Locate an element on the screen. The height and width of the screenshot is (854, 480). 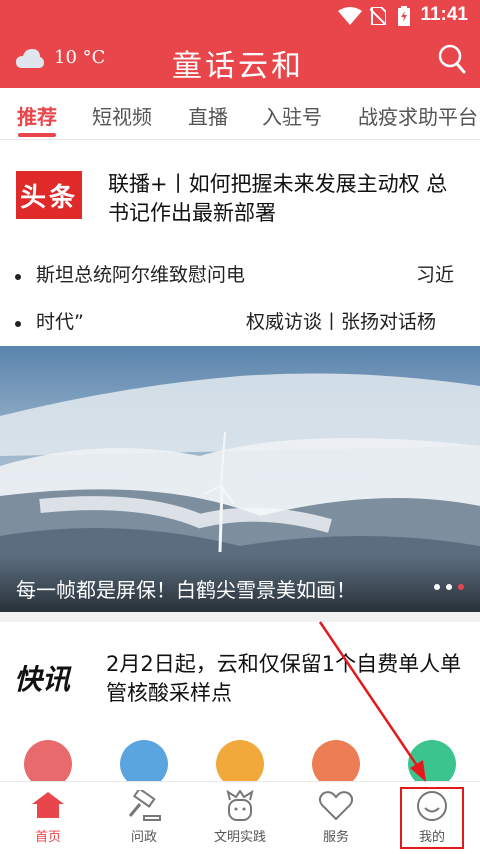
app-header: 10 °C 童话云和 is located at coordinates (240, 60).